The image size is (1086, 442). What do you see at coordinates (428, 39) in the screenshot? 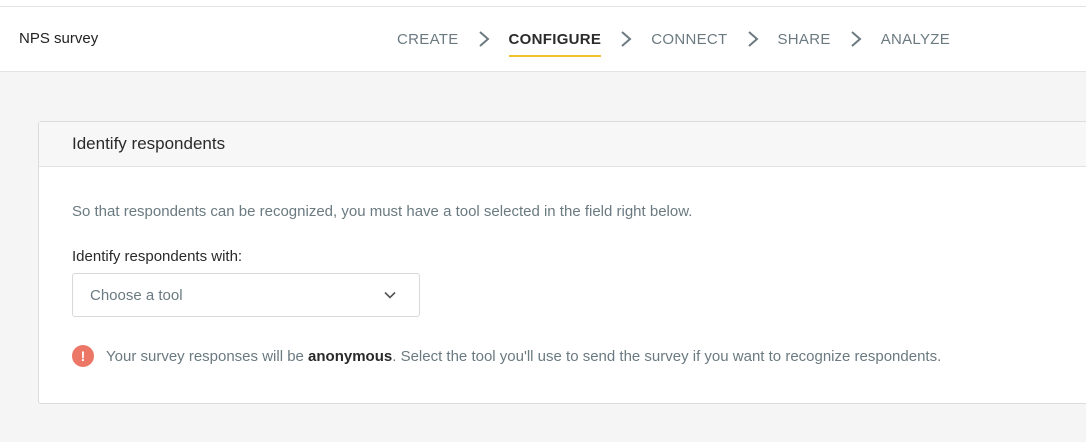
I see `step-create: CREATE` at bounding box center [428, 39].